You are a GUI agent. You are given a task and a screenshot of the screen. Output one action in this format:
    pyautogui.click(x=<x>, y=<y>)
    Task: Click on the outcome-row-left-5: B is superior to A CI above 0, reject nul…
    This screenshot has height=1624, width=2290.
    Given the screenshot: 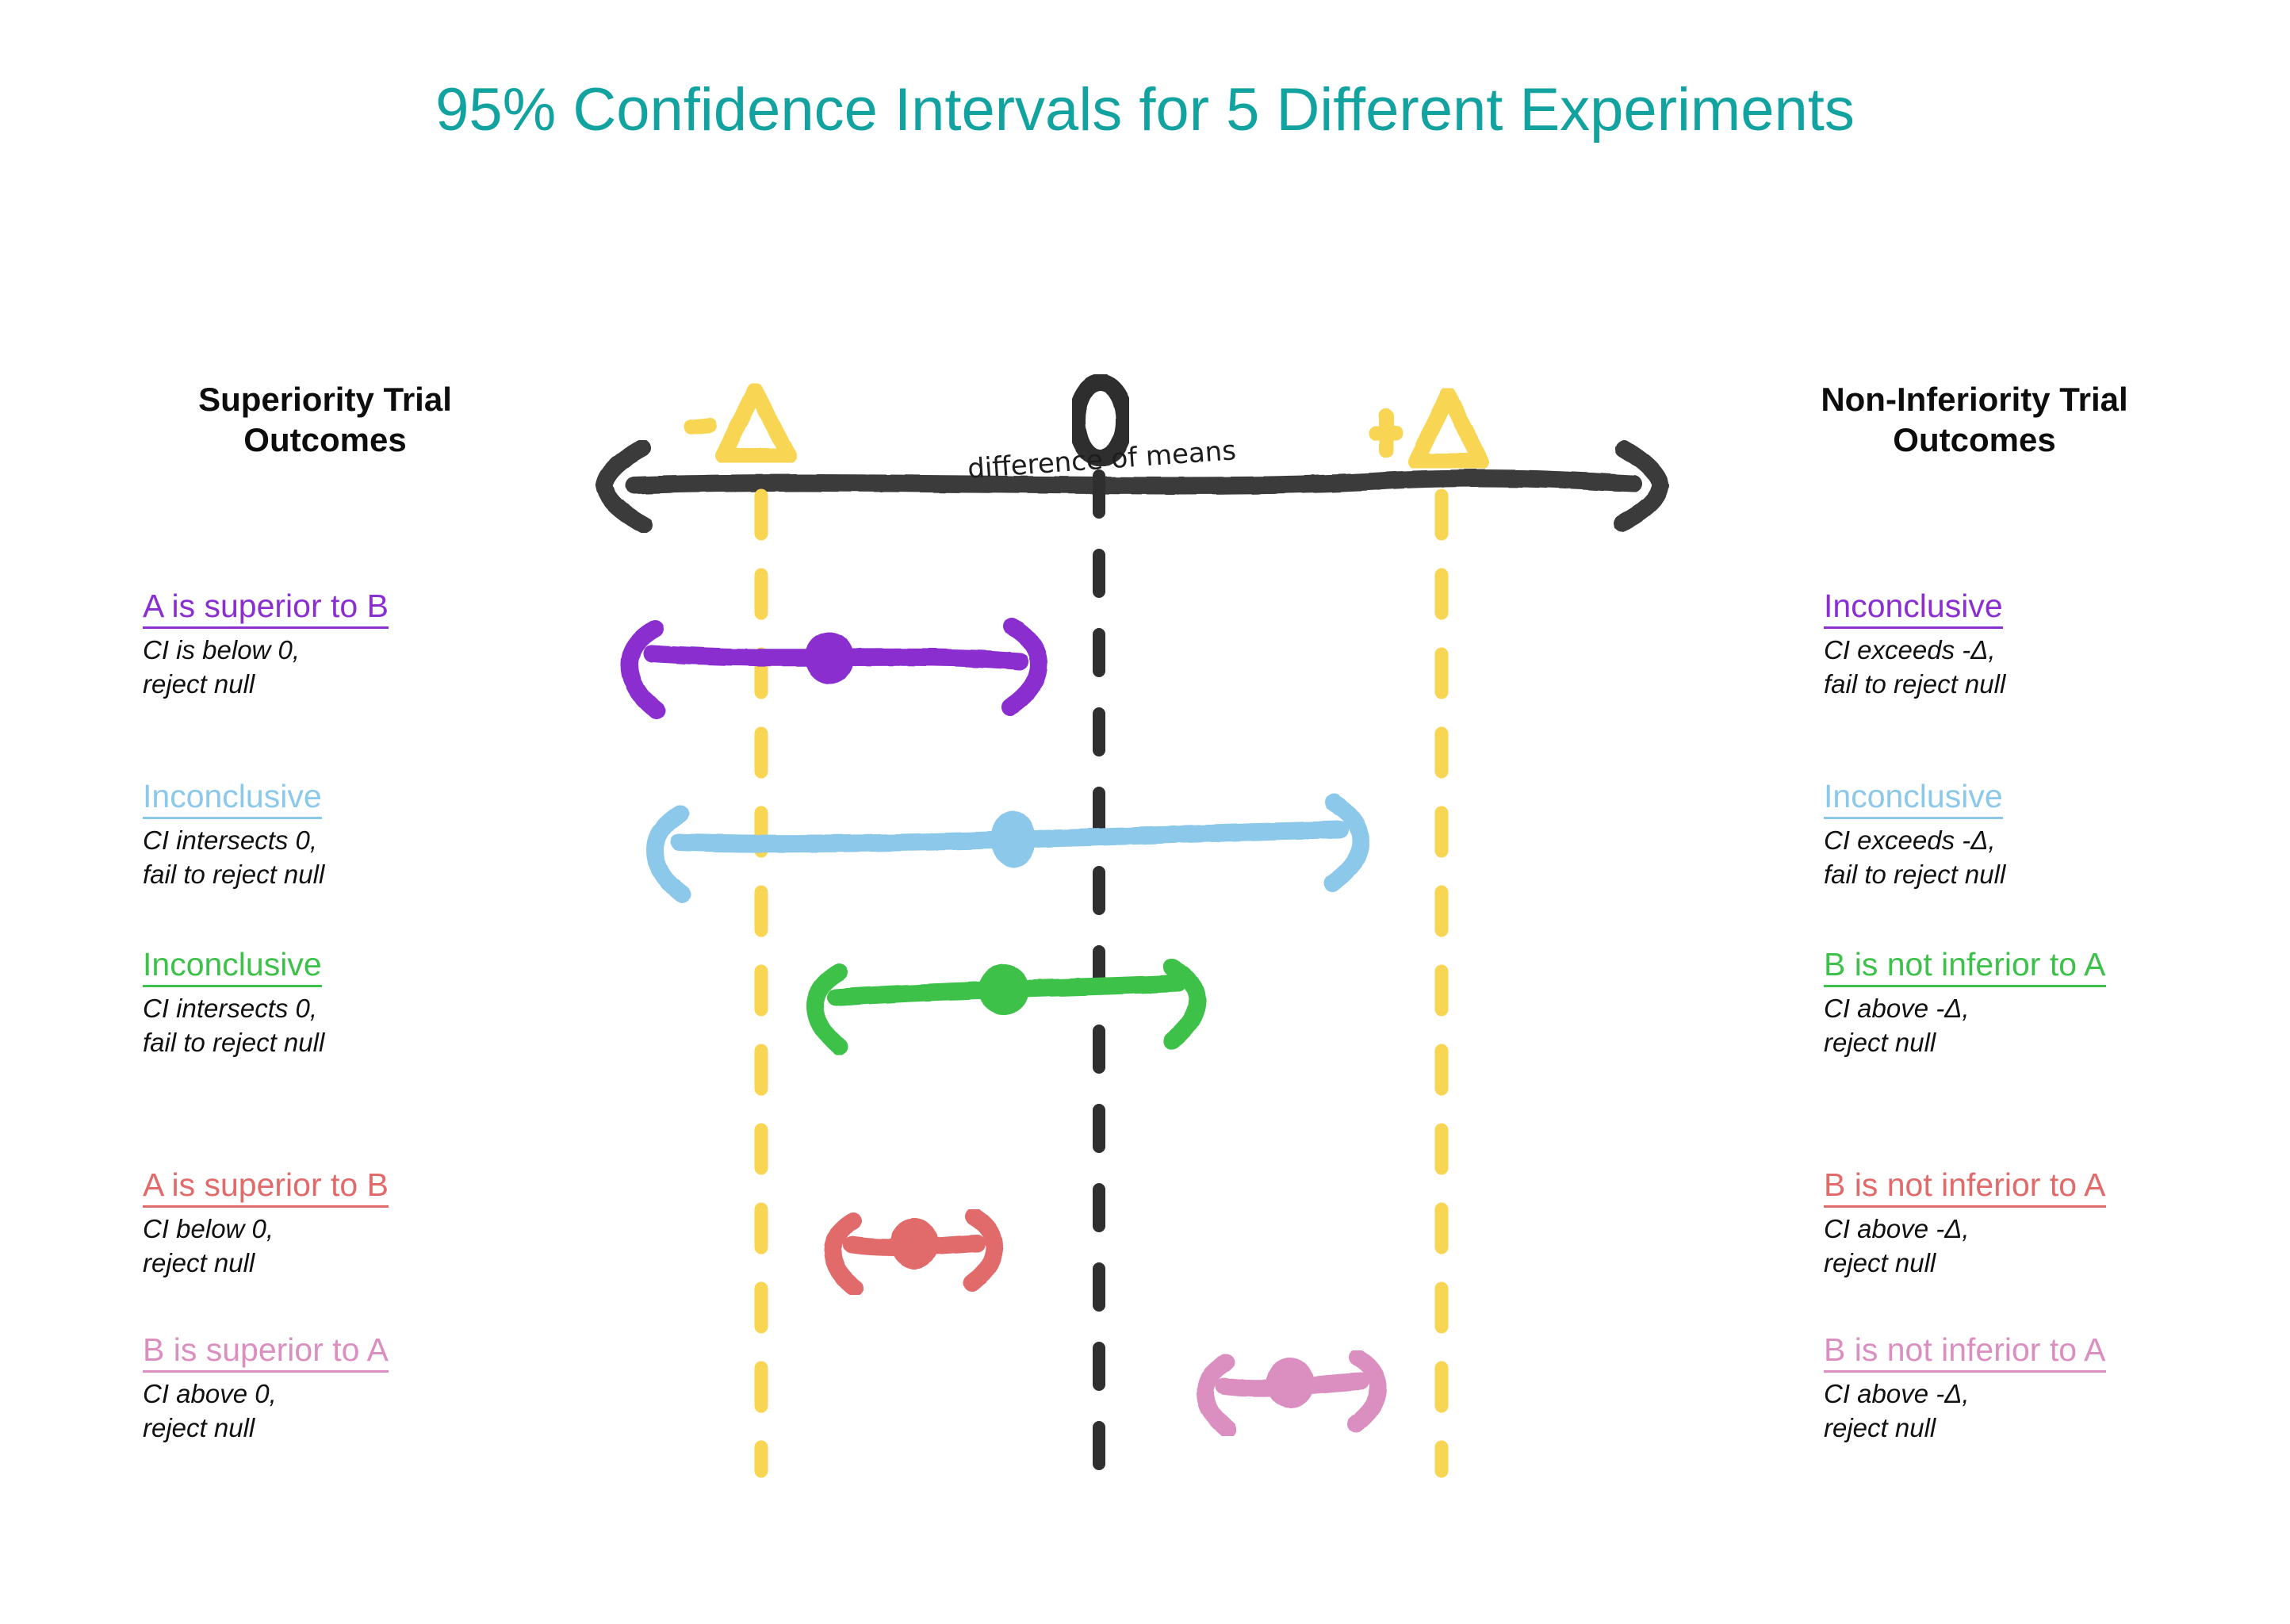 What is the action you would take?
    pyautogui.click(x=397, y=1388)
    